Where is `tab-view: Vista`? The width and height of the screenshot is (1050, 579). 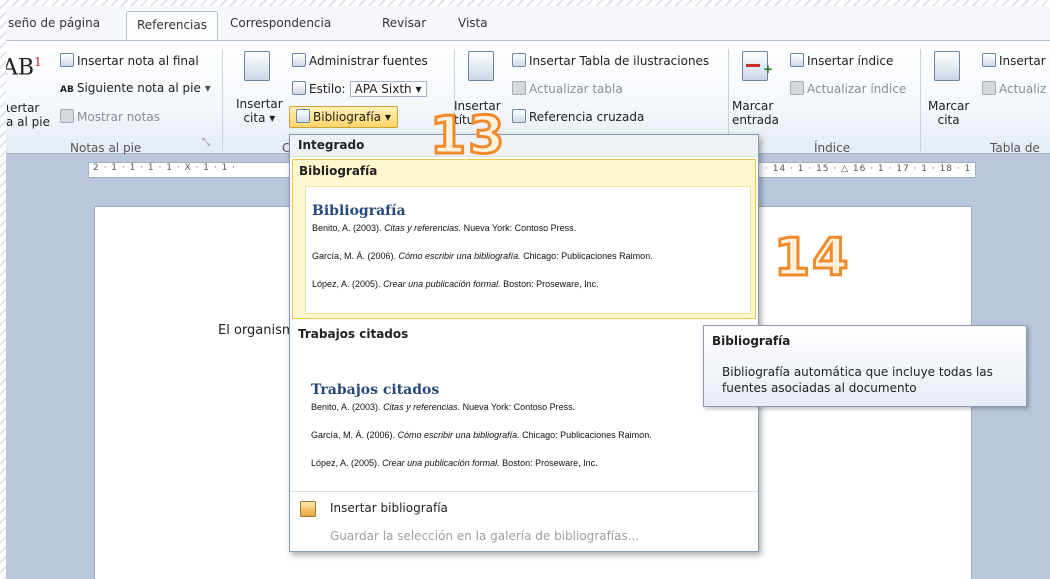
tab-view: Vista is located at coordinates (473, 23).